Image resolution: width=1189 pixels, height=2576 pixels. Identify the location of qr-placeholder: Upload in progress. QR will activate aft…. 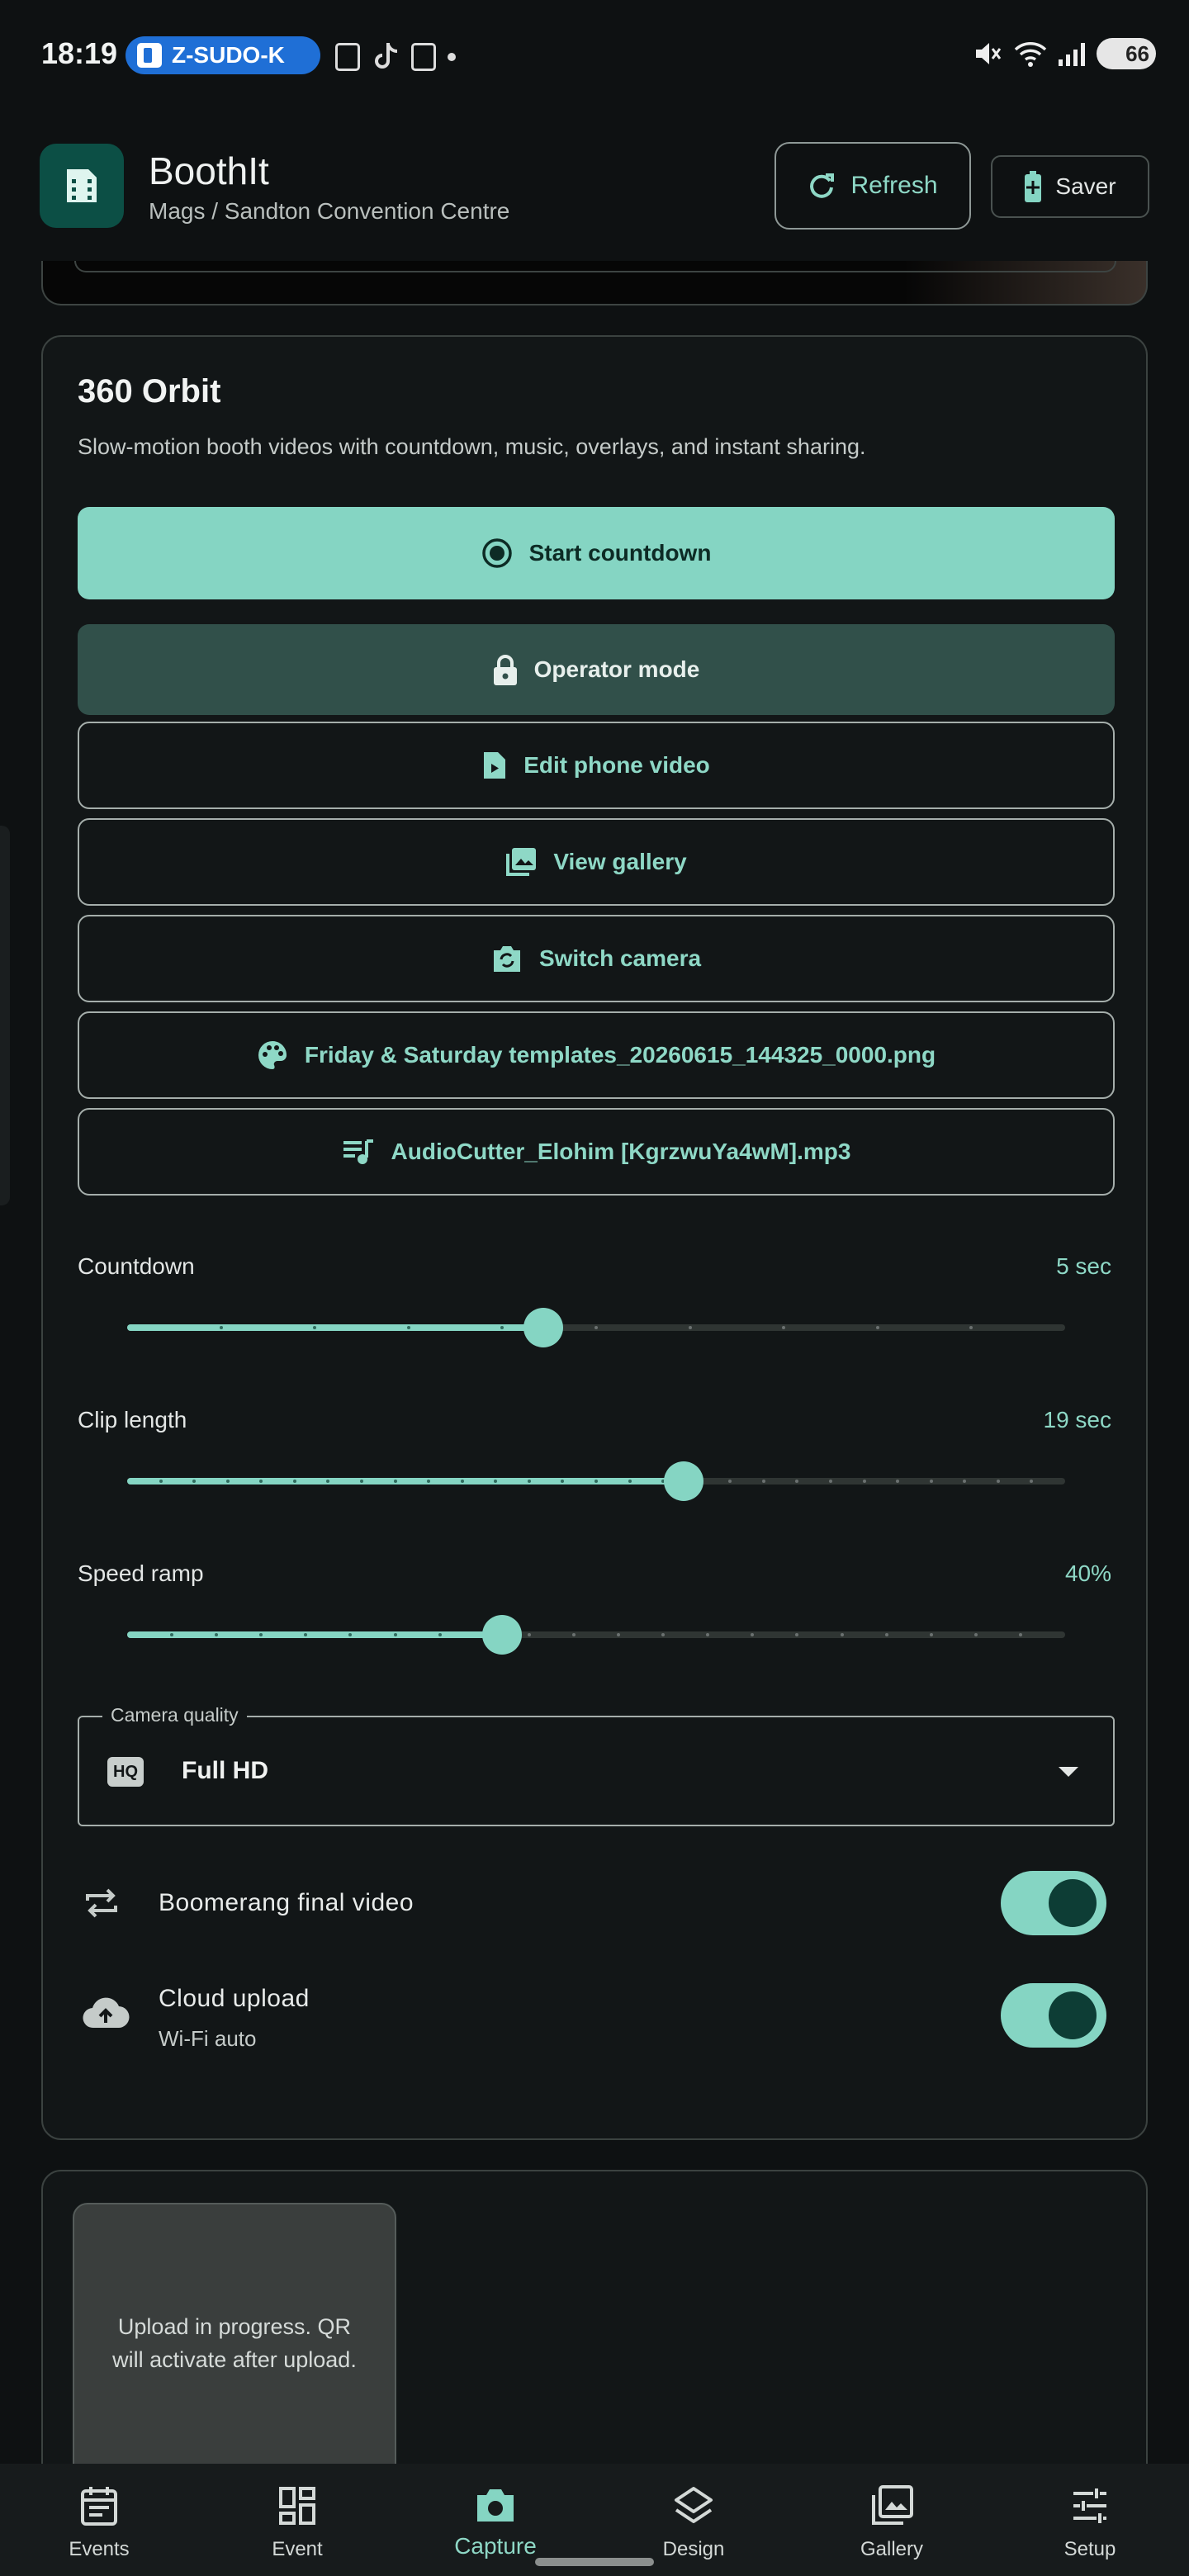
(234, 2343).